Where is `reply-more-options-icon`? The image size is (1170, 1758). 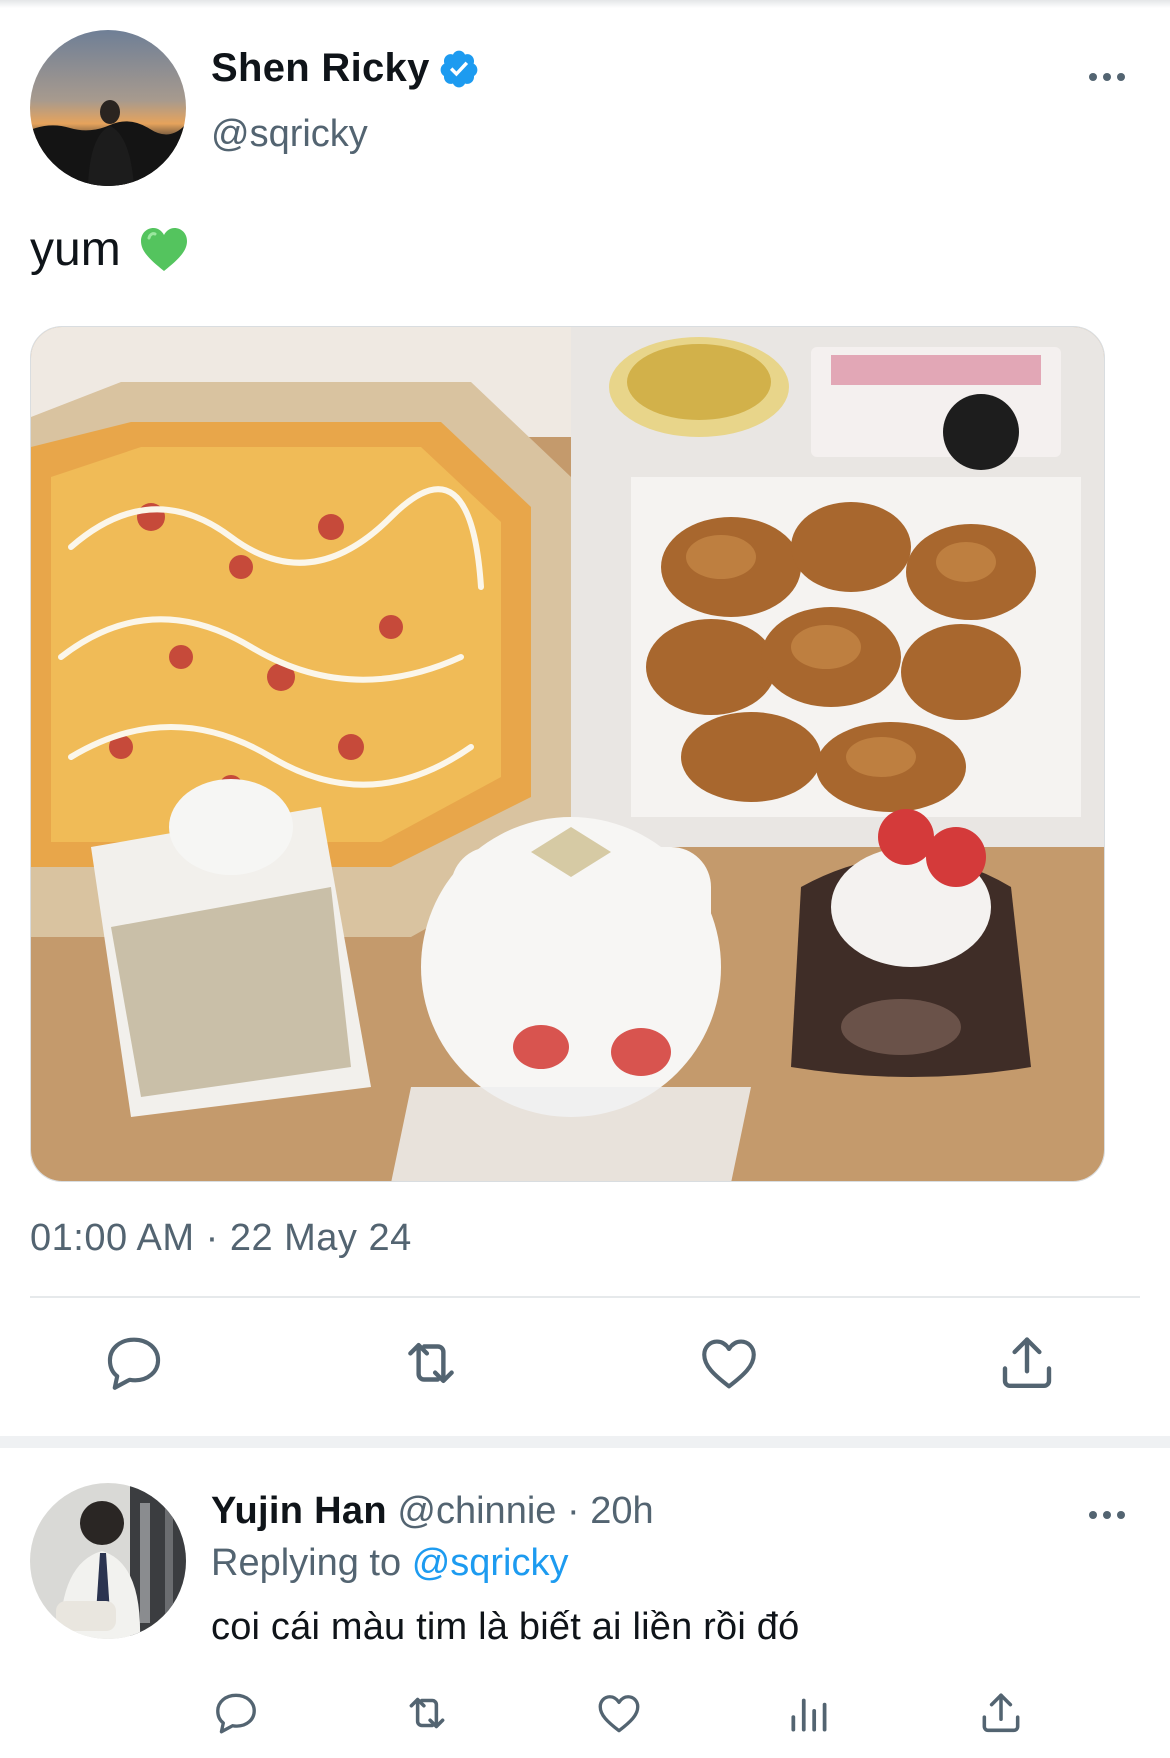 reply-more-options-icon is located at coordinates (1107, 1515).